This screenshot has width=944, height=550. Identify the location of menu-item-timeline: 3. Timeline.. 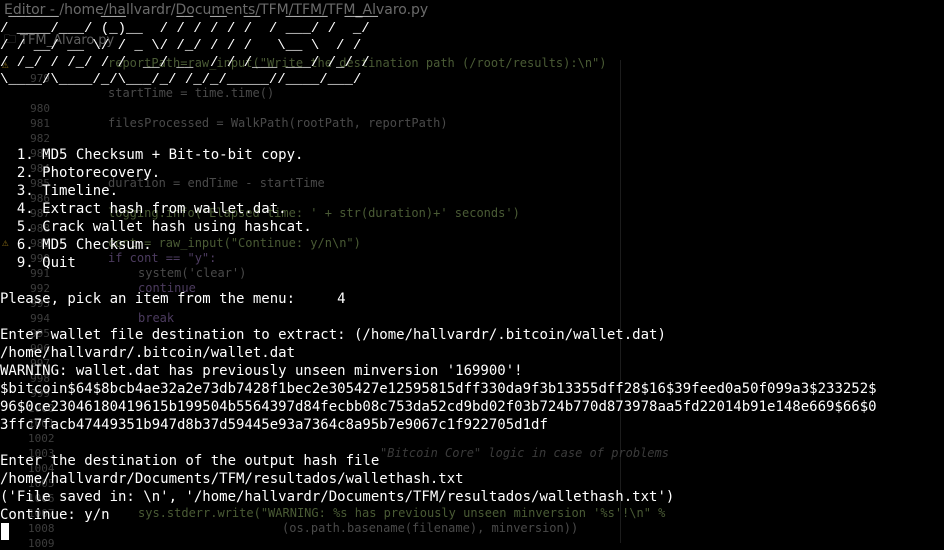
(67, 191).